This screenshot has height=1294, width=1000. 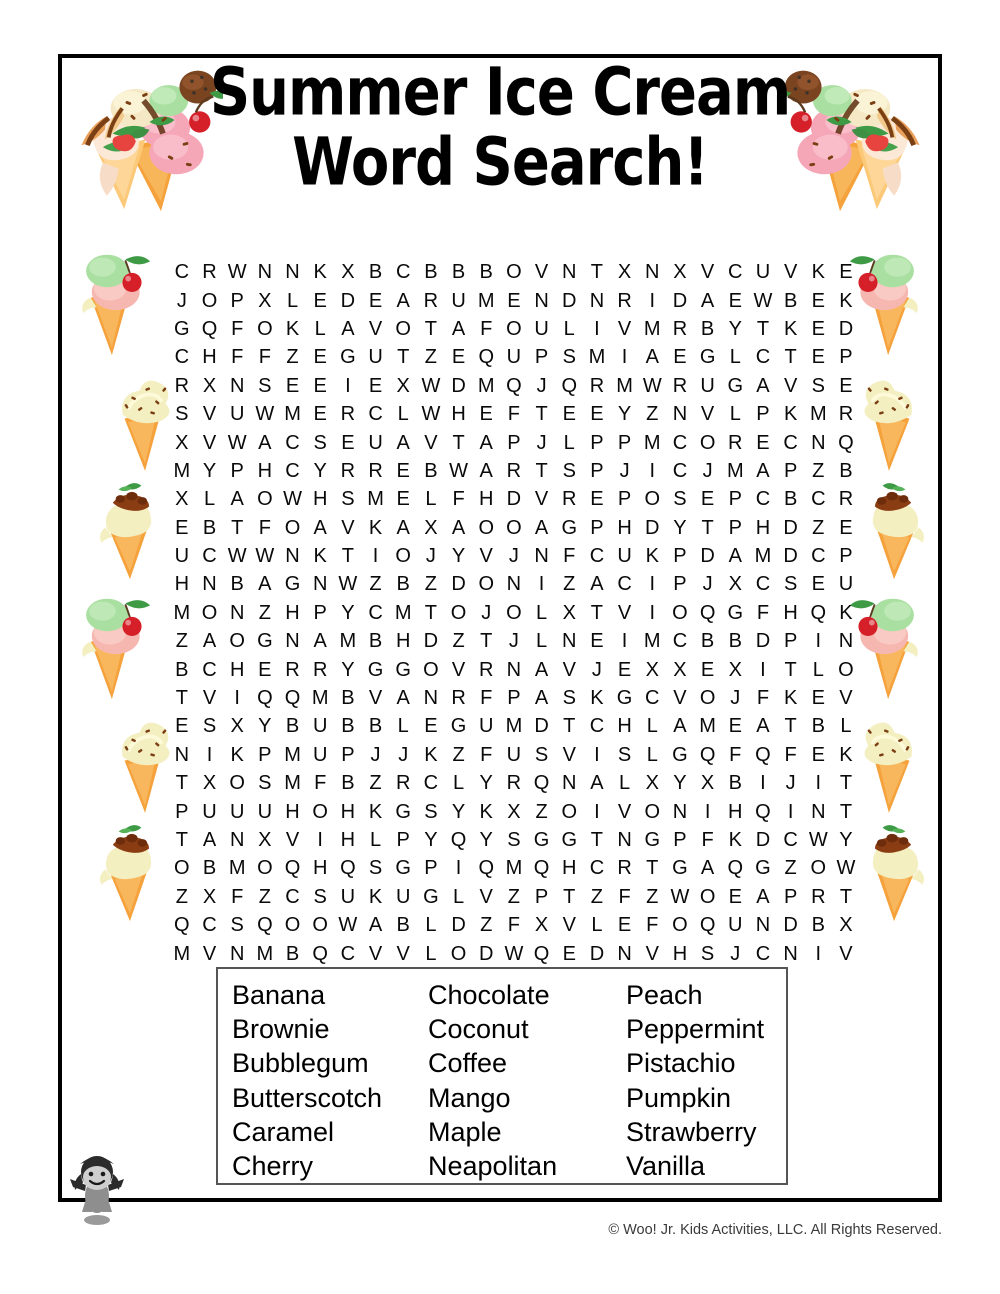 What do you see at coordinates (711, 1132) in the screenshot?
I see `word-list-item: Strawberry` at bounding box center [711, 1132].